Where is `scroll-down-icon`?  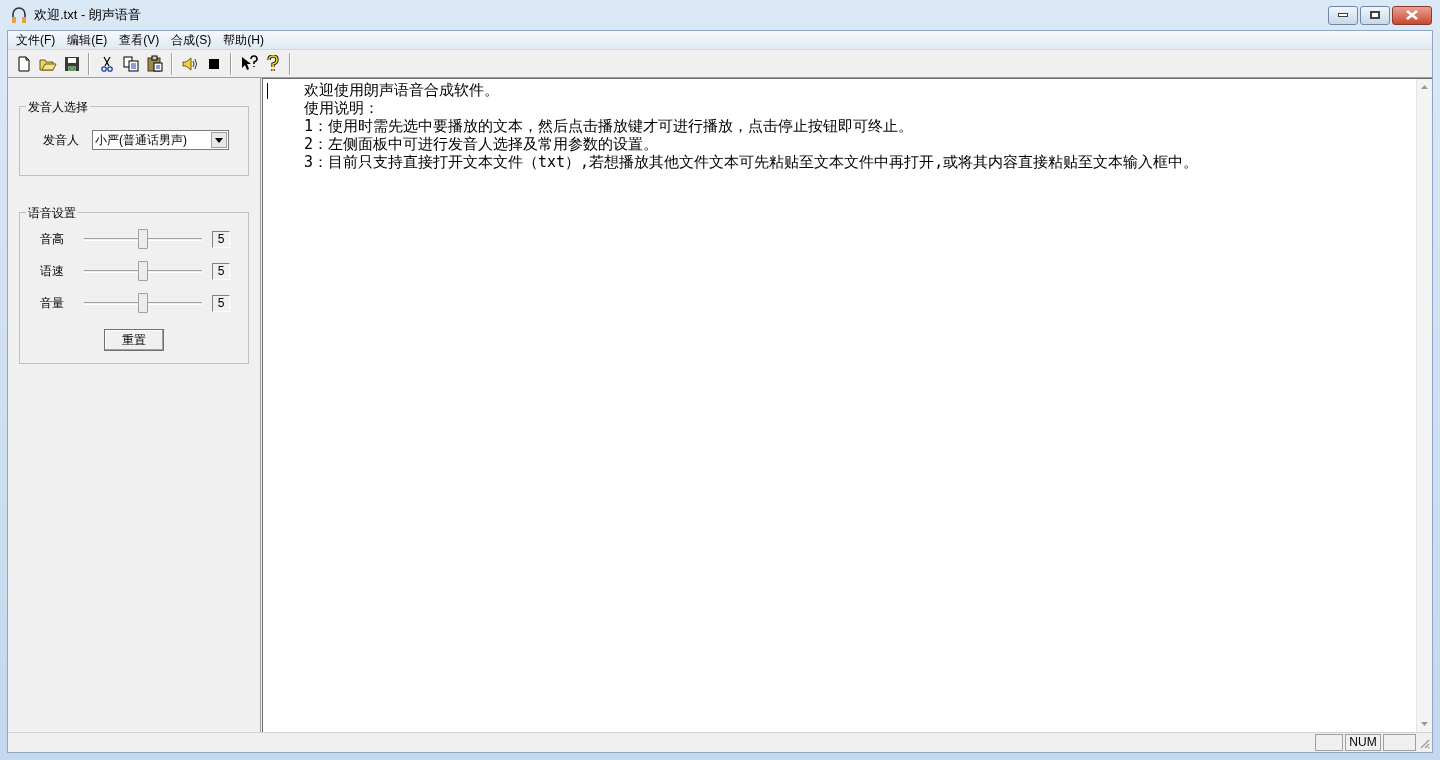
scroll-down-icon is located at coordinates (1424, 724).